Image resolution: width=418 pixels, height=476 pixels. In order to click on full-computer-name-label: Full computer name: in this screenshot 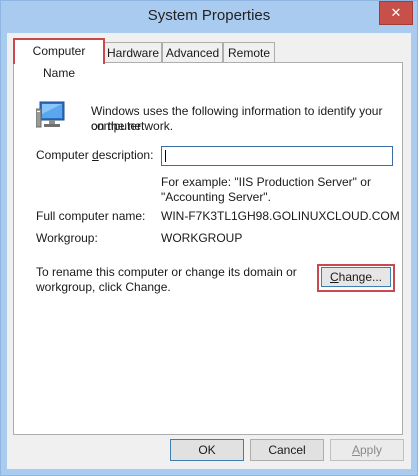, I will do `click(91, 216)`.